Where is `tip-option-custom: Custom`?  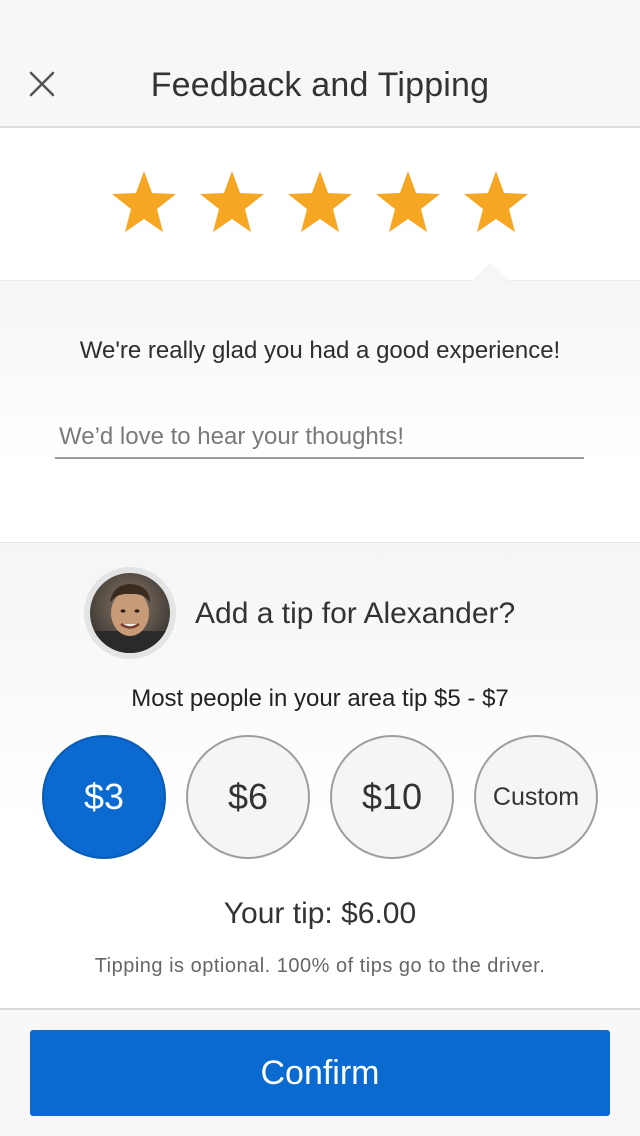 tip-option-custom: Custom is located at coordinates (536, 797).